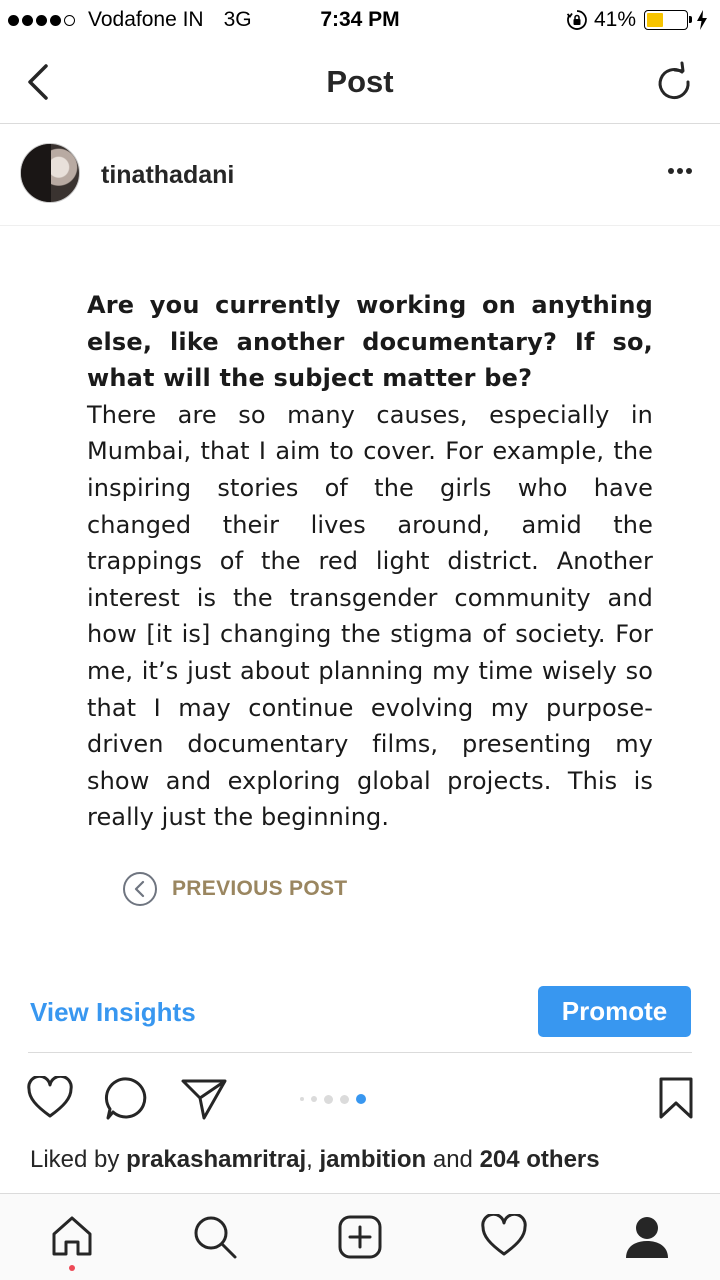  I want to click on previous-post-link: PREVIOUS POST, so click(235, 889).